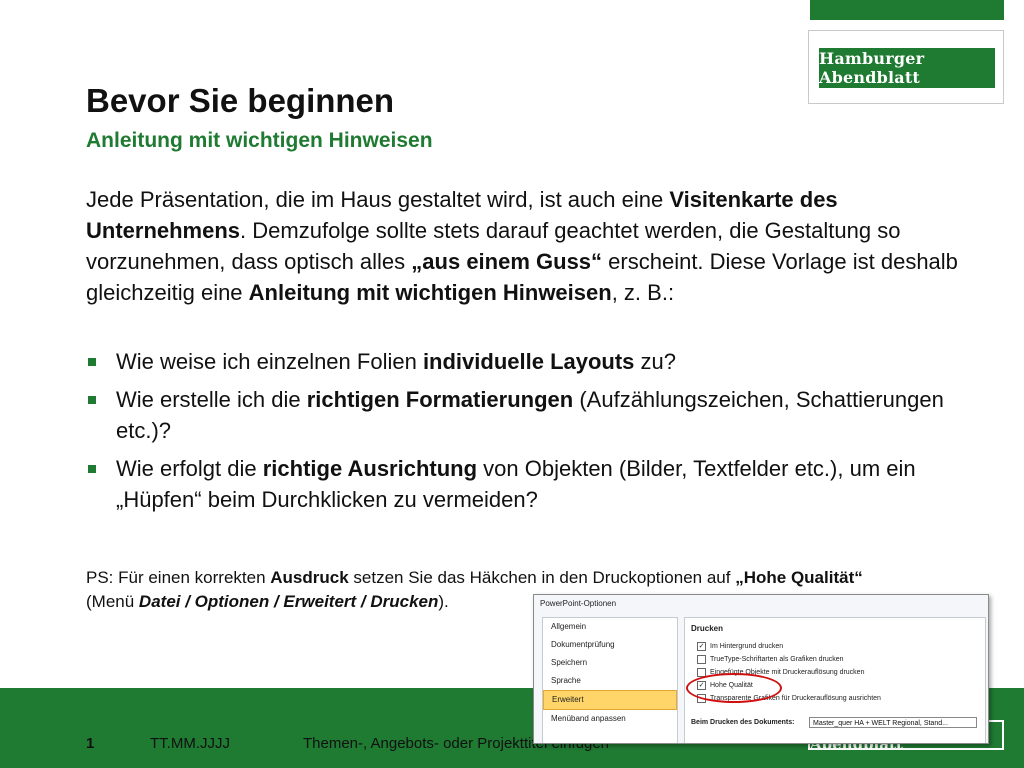 This screenshot has height=768, width=1024. Describe the element at coordinates (610, 645) in the screenshot. I see `sidebar-item-dokumentprüfung: Dokumentprüfung` at that location.